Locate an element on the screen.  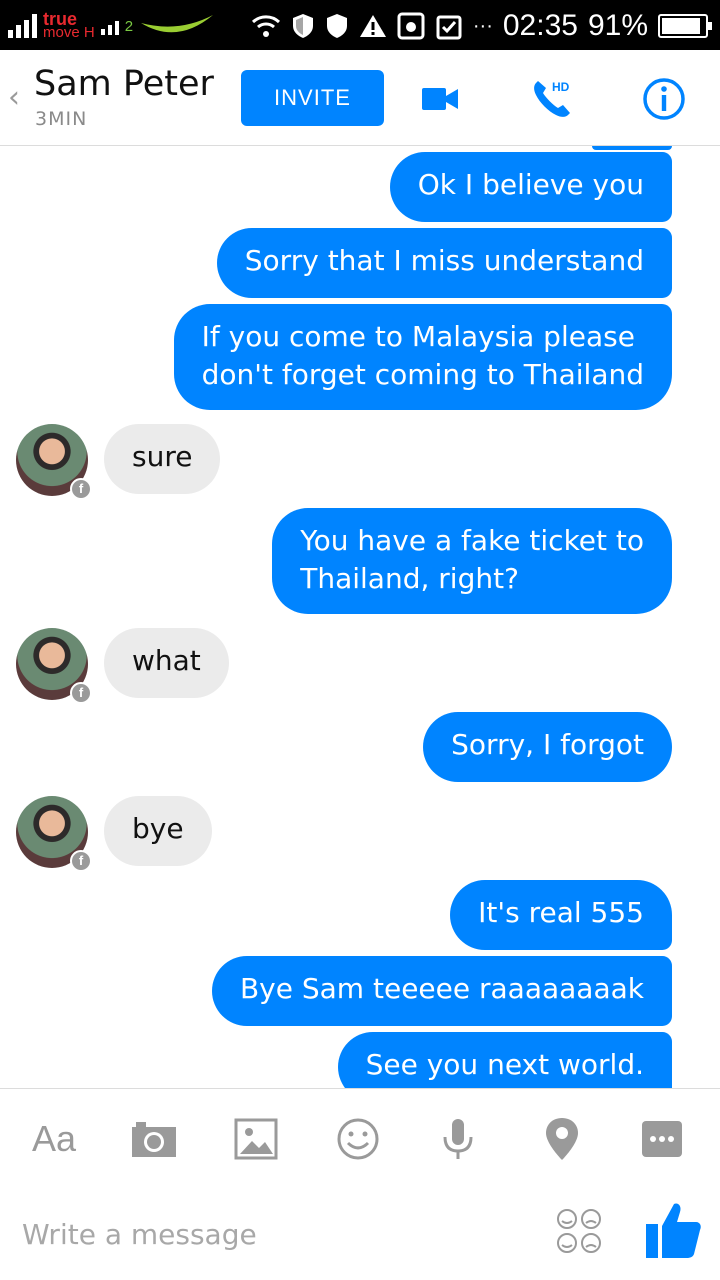
composer-toolbar: Aa is located at coordinates (360, 1136).